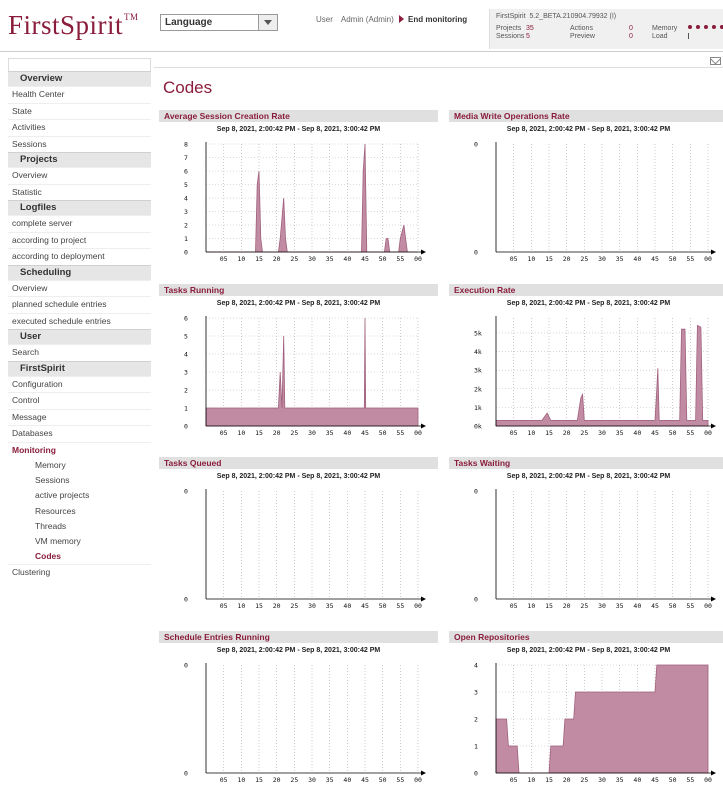  Describe the element at coordinates (715, 61) in the screenshot. I see `mail-icon` at that location.